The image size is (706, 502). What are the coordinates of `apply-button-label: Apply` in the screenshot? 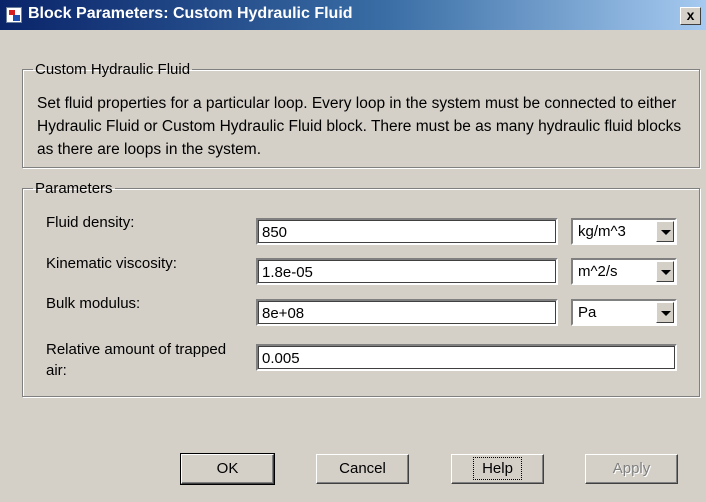 It's located at (631, 468).